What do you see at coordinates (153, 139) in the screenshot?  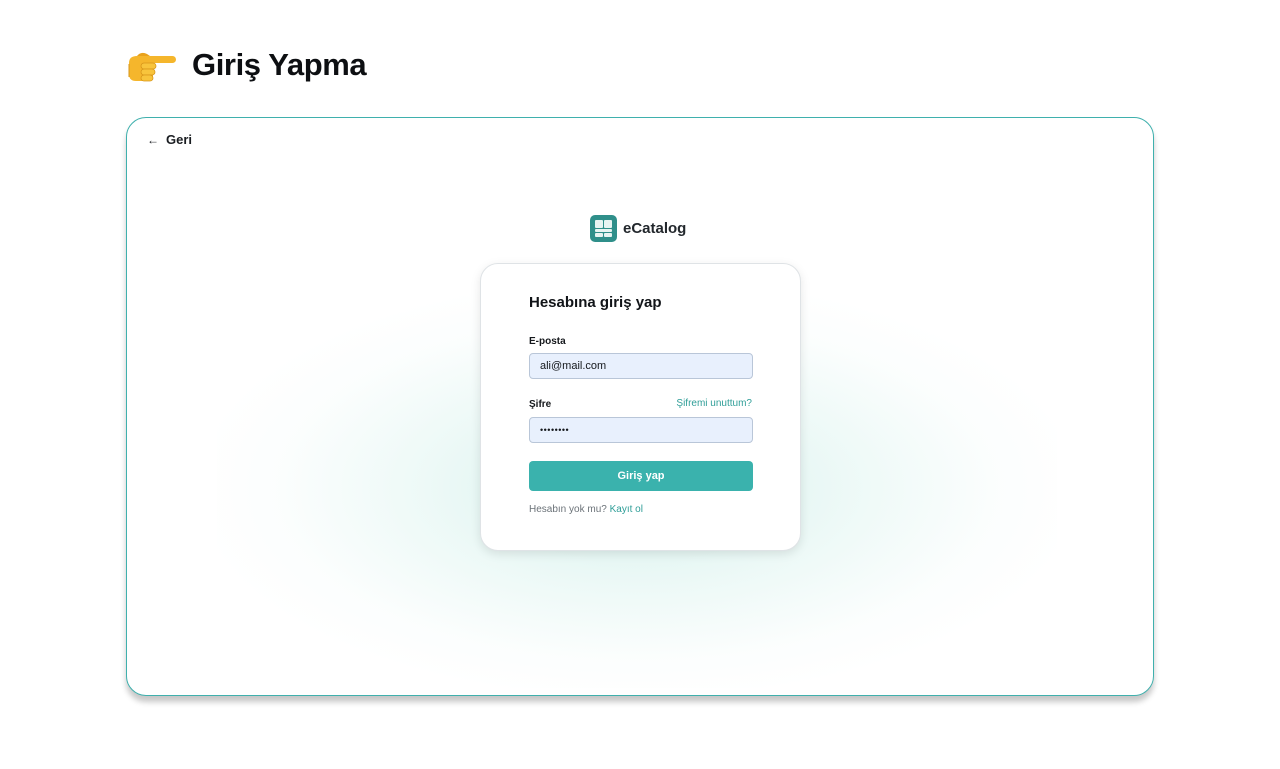 I see `arrow-left-icon: ←` at bounding box center [153, 139].